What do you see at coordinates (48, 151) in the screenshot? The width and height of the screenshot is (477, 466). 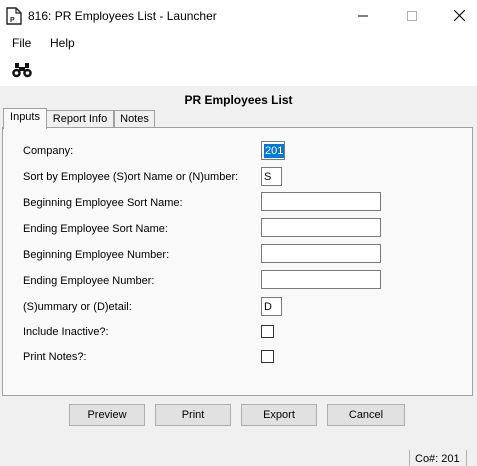 I see `company-label: Company:` at bounding box center [48, 151].